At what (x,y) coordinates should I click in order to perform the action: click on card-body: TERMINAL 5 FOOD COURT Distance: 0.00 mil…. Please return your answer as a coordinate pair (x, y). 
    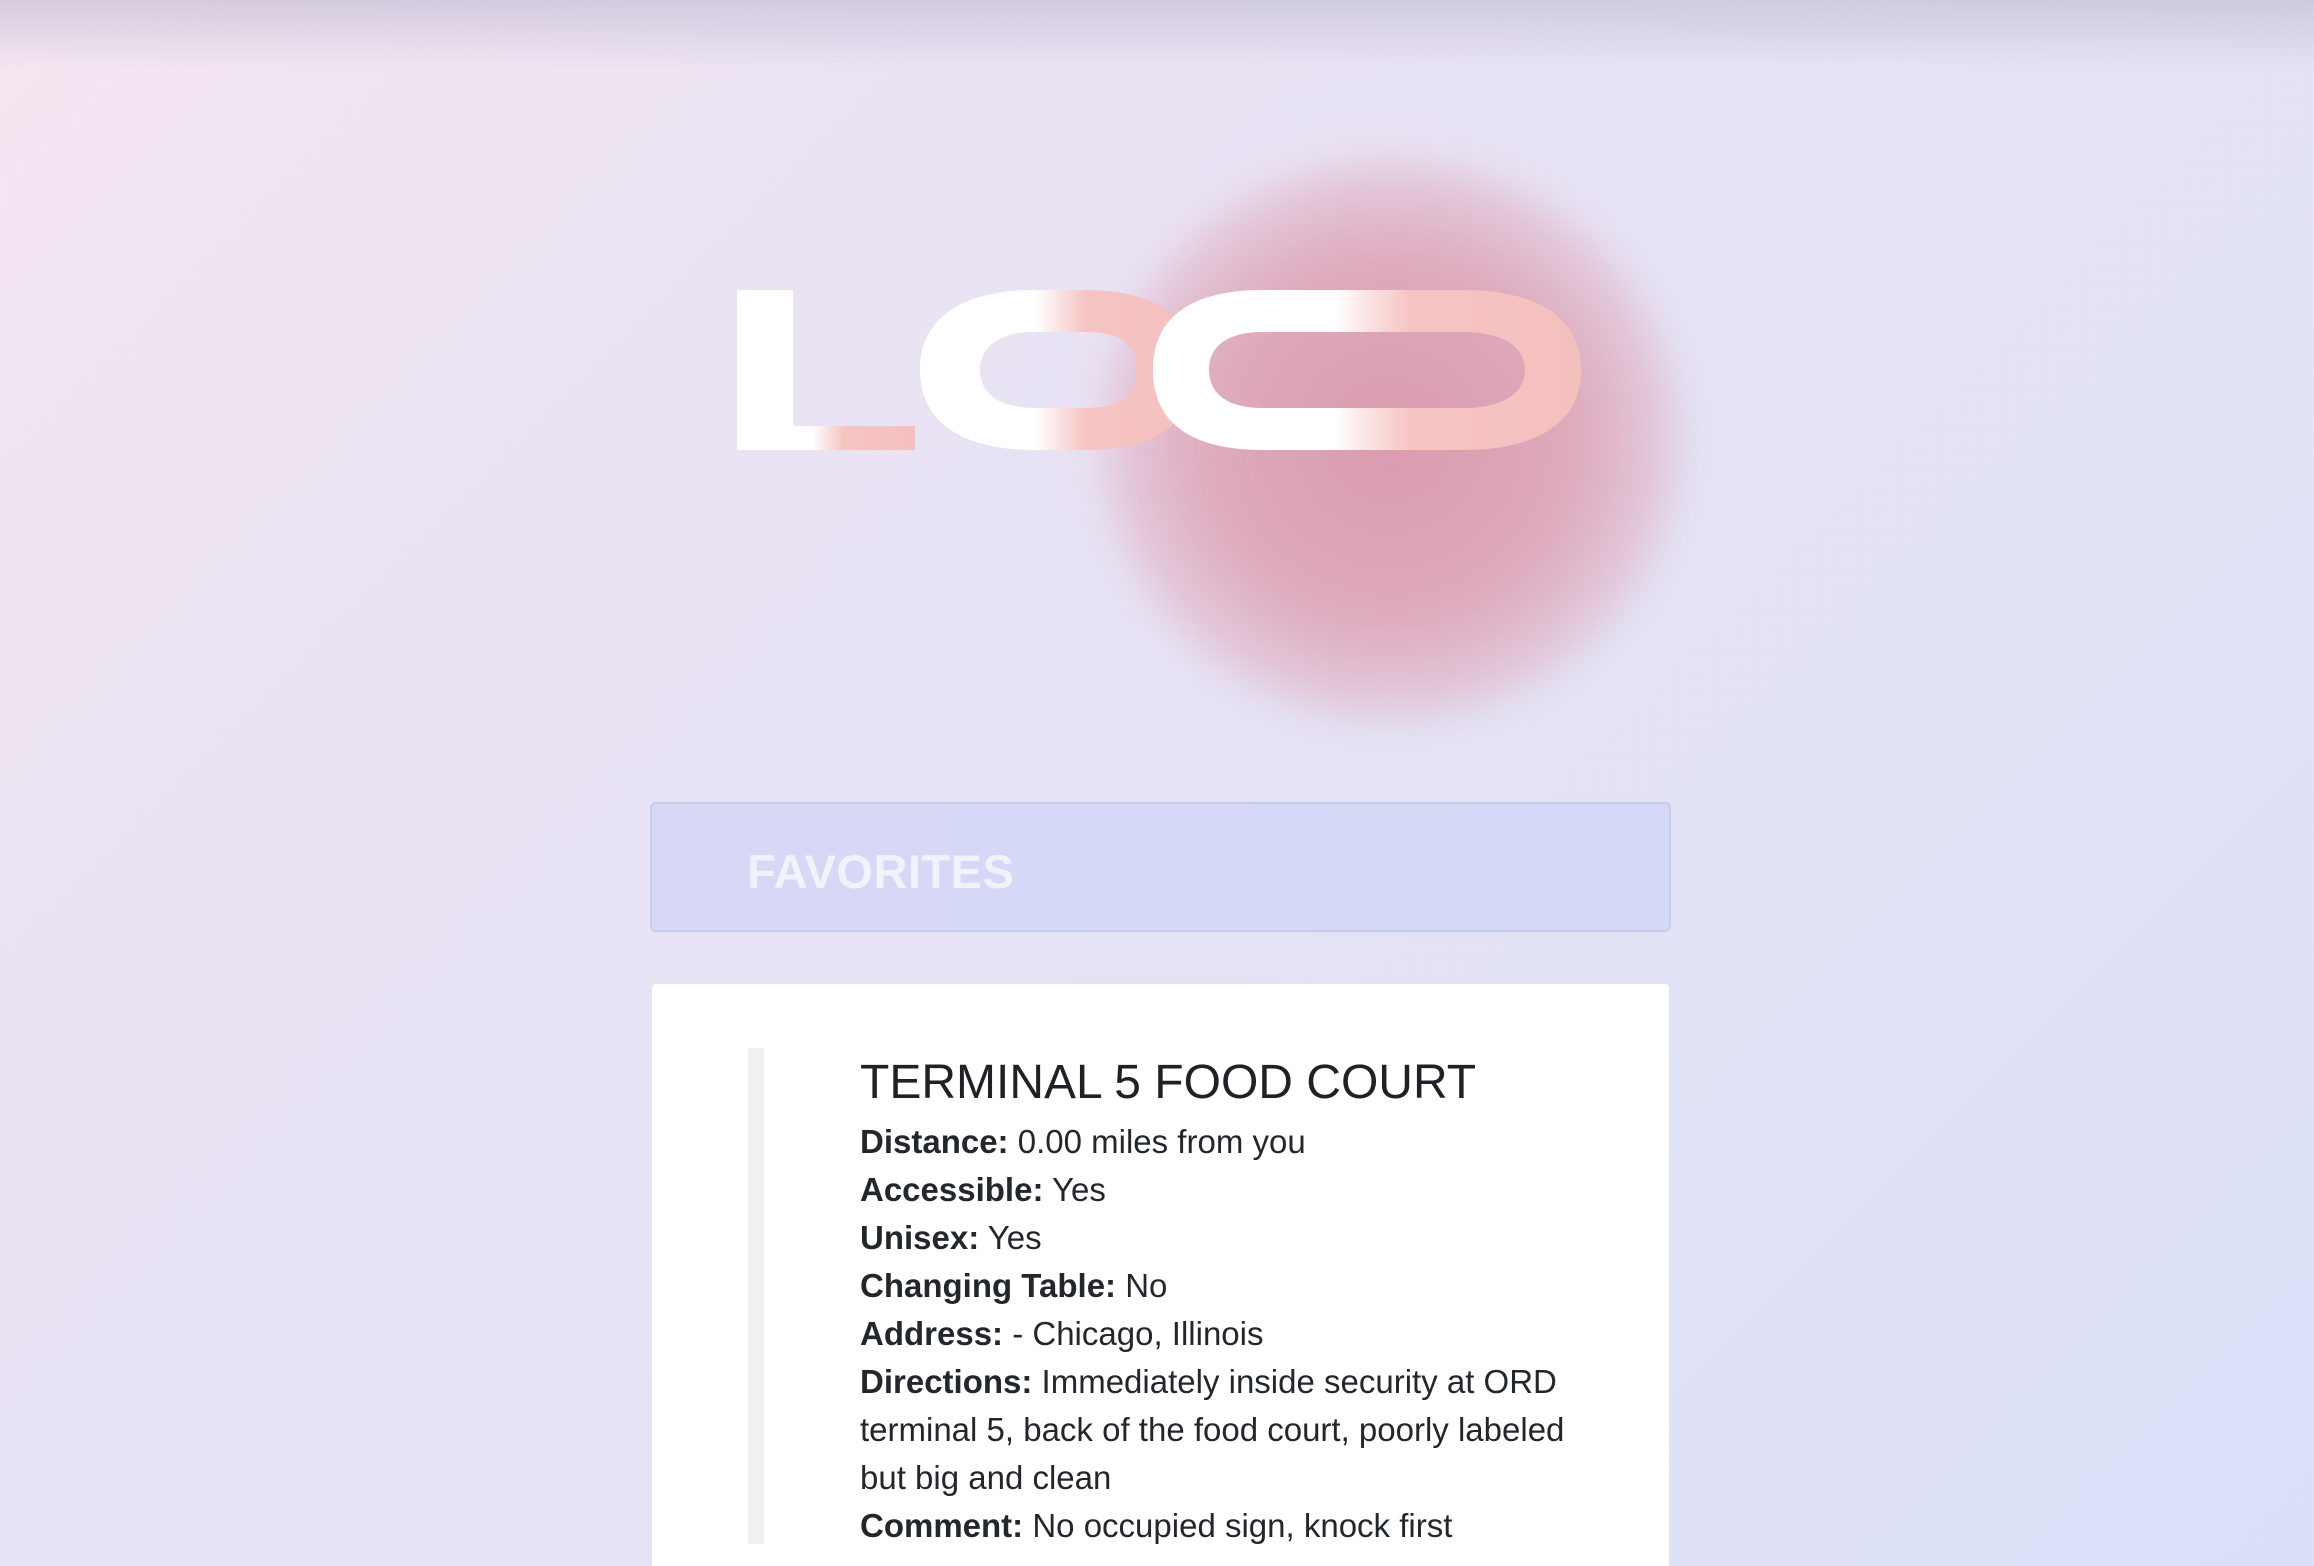
    Looking at the image, I should click on (1230, 1302).